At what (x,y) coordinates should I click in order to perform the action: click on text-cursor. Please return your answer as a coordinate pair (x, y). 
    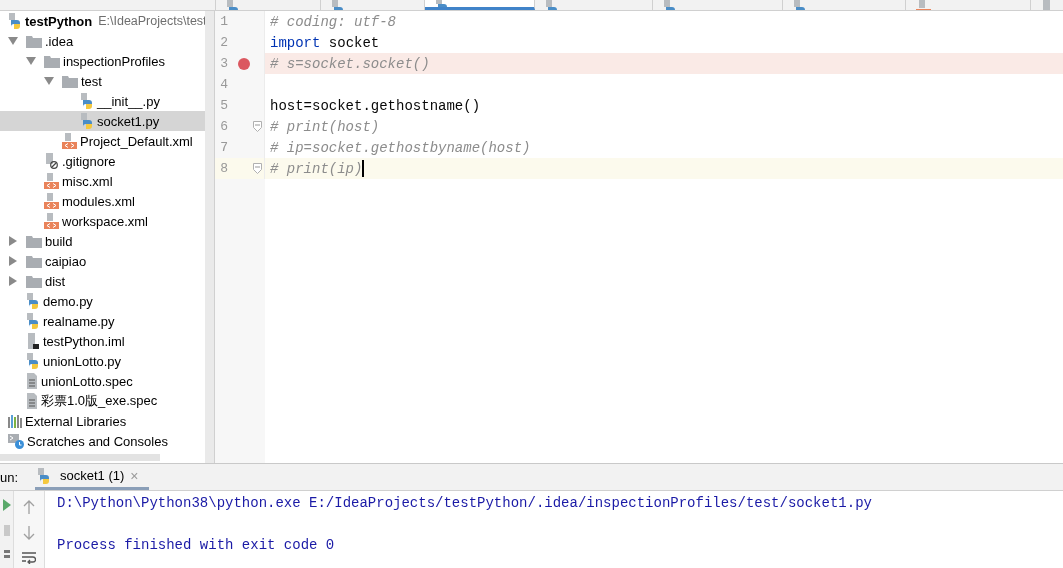
    Looking at the image, I should click on (363, 168).